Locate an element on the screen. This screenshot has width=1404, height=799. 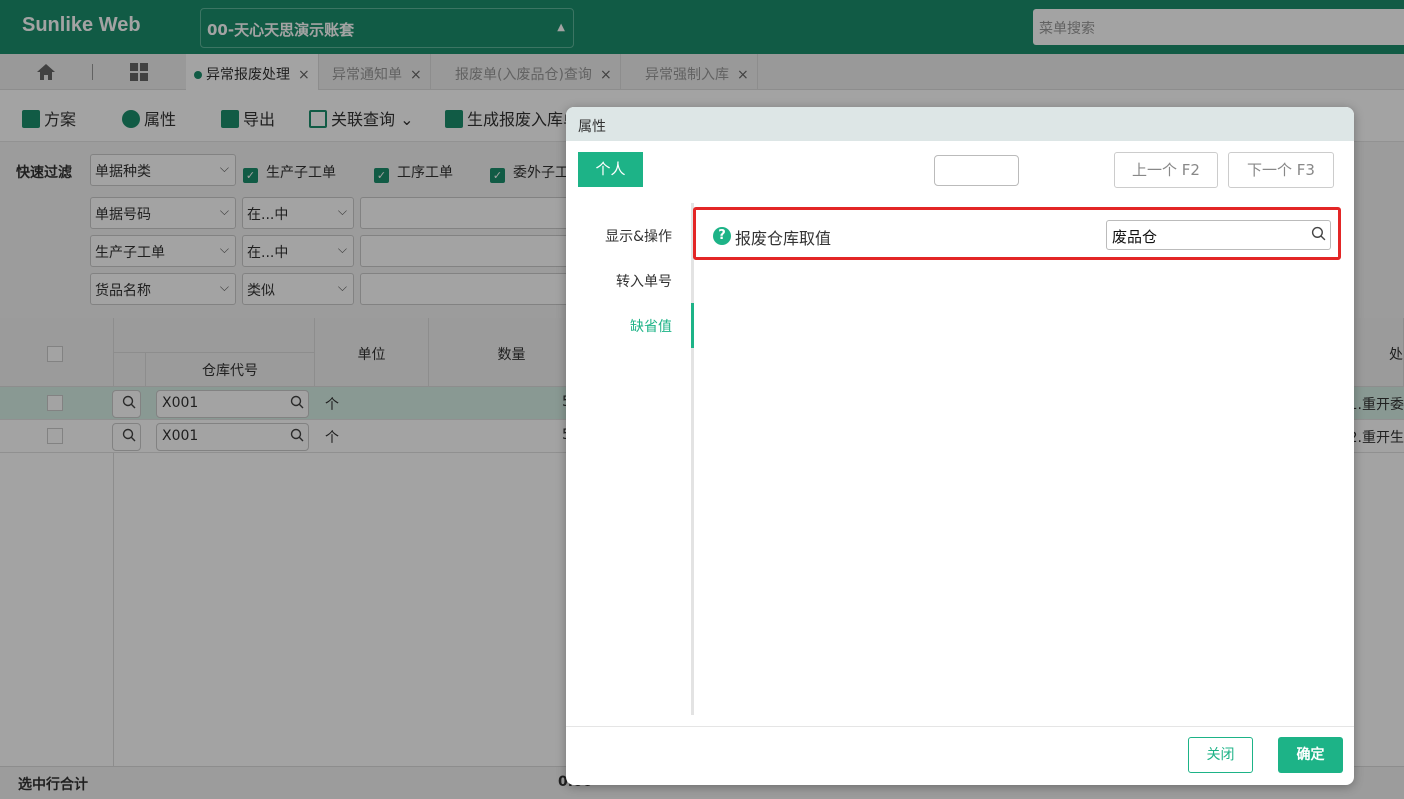
side-item-default-value: 缺省值 is located at coordinates (651, 326).